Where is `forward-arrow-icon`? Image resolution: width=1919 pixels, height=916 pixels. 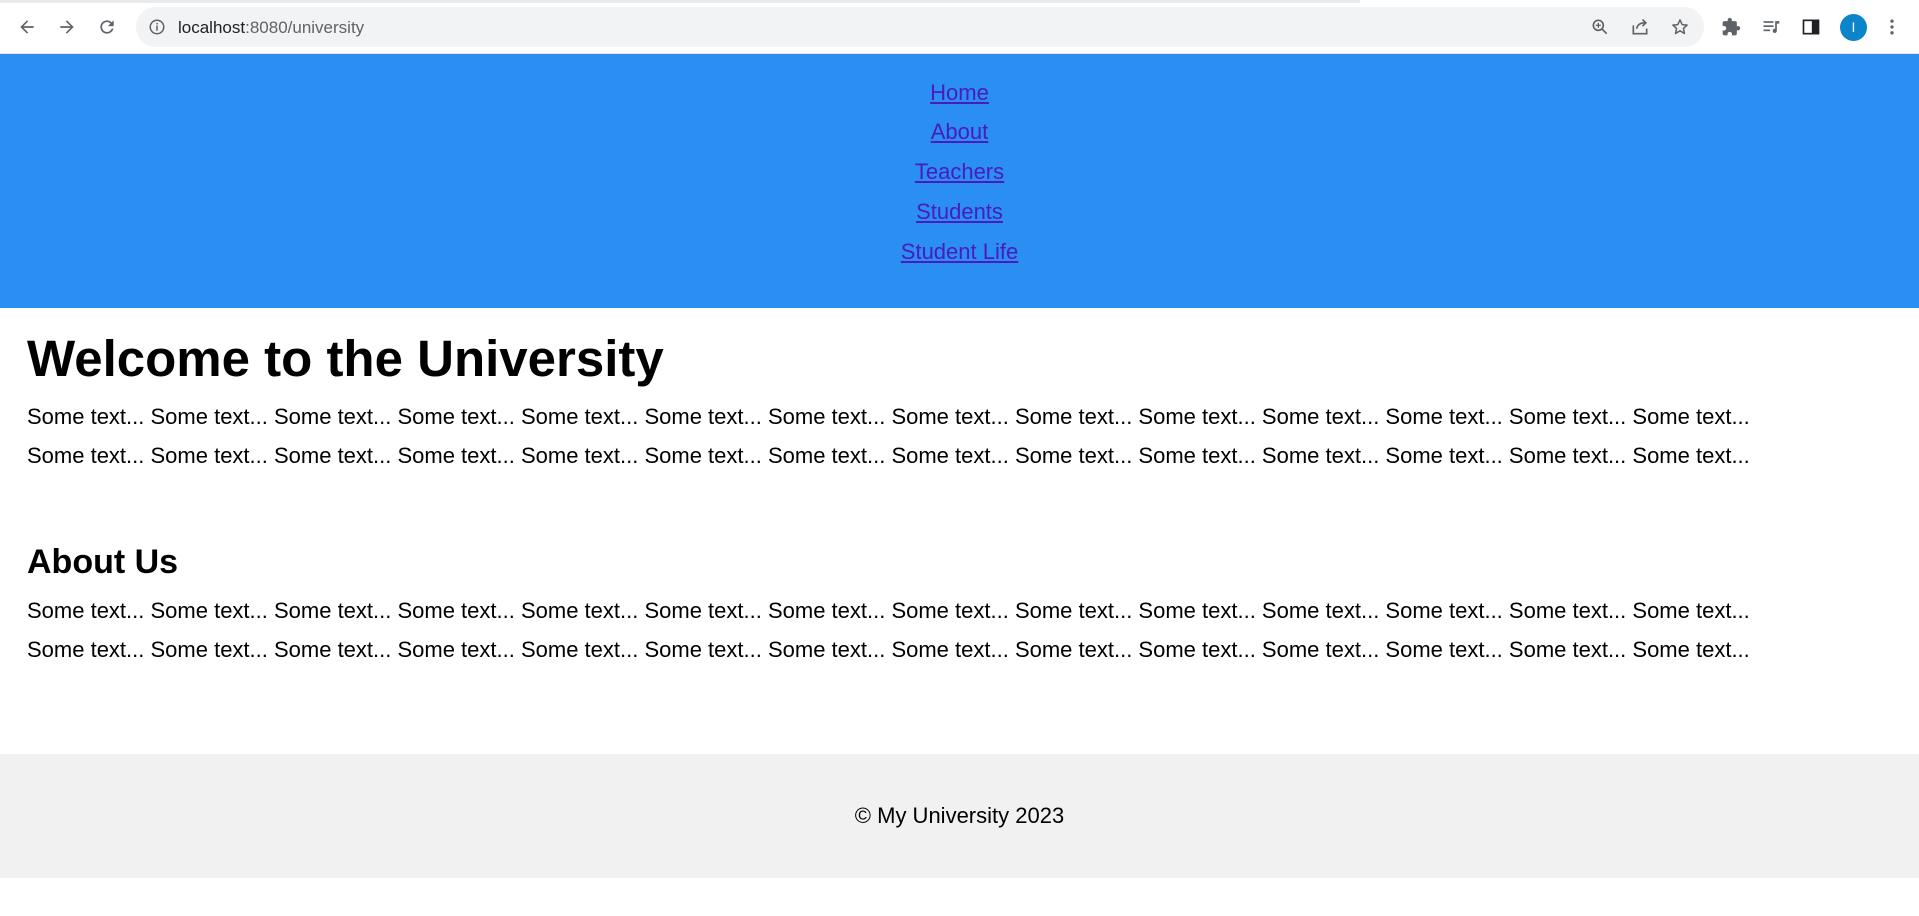 forward-arrow-icon is located at coordinates (67, 27).